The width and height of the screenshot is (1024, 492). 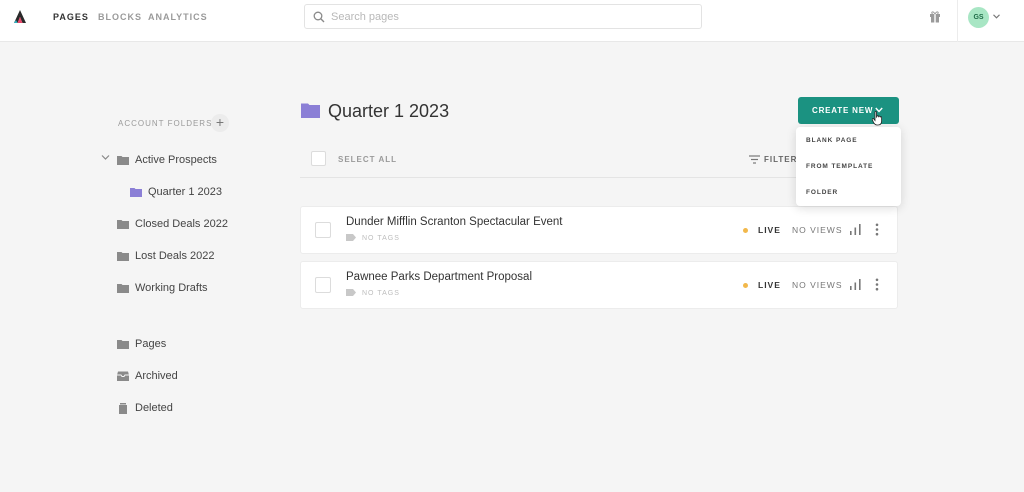 I want to click on sidebar-item-label: Lost Deals 2022, so click(x=175, y=256).